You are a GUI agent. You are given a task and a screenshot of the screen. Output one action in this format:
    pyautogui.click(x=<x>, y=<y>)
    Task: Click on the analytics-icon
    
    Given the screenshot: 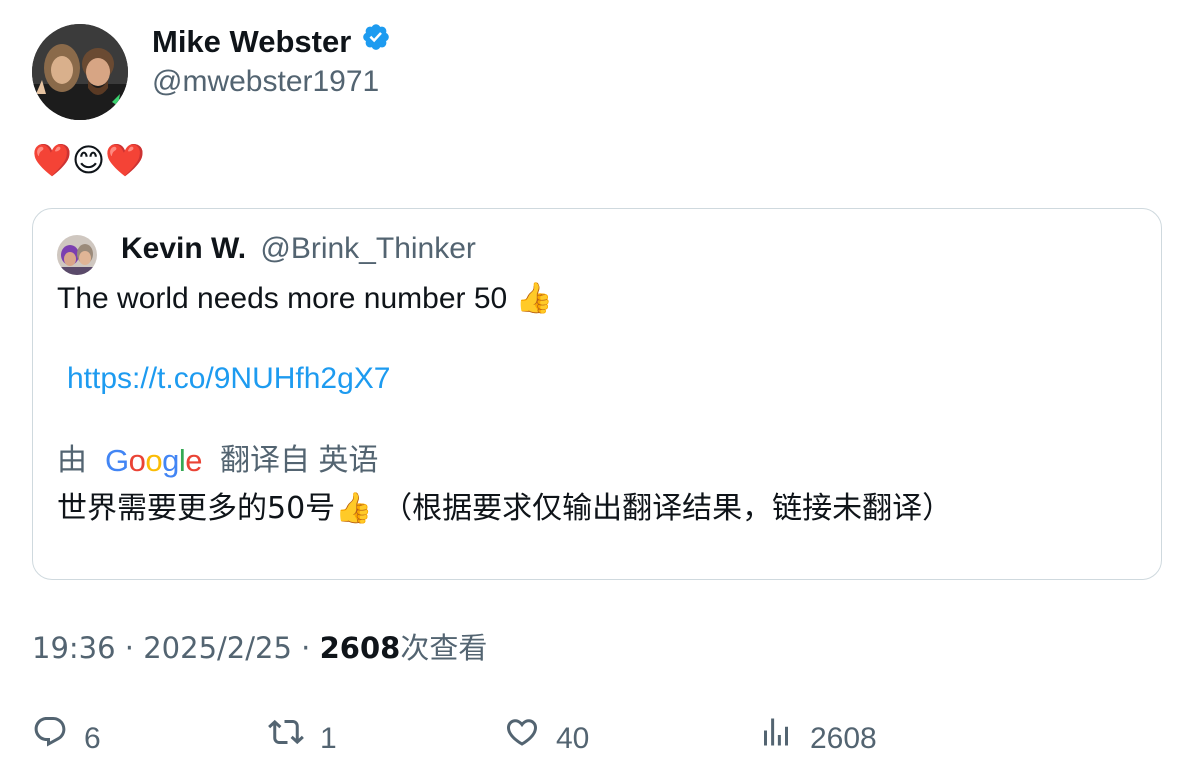 What is the action you would take?
    pyautogui.click(x=776, y=738)
    